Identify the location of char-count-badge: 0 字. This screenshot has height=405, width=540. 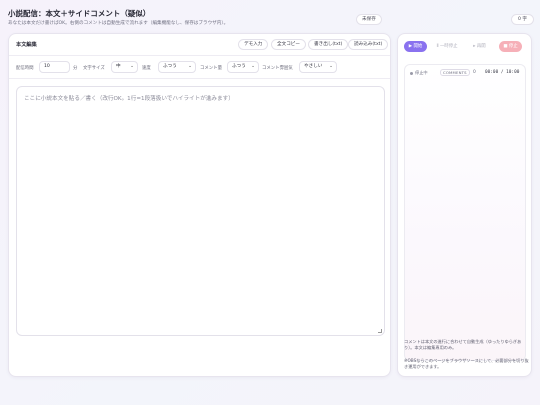
(522, 19).